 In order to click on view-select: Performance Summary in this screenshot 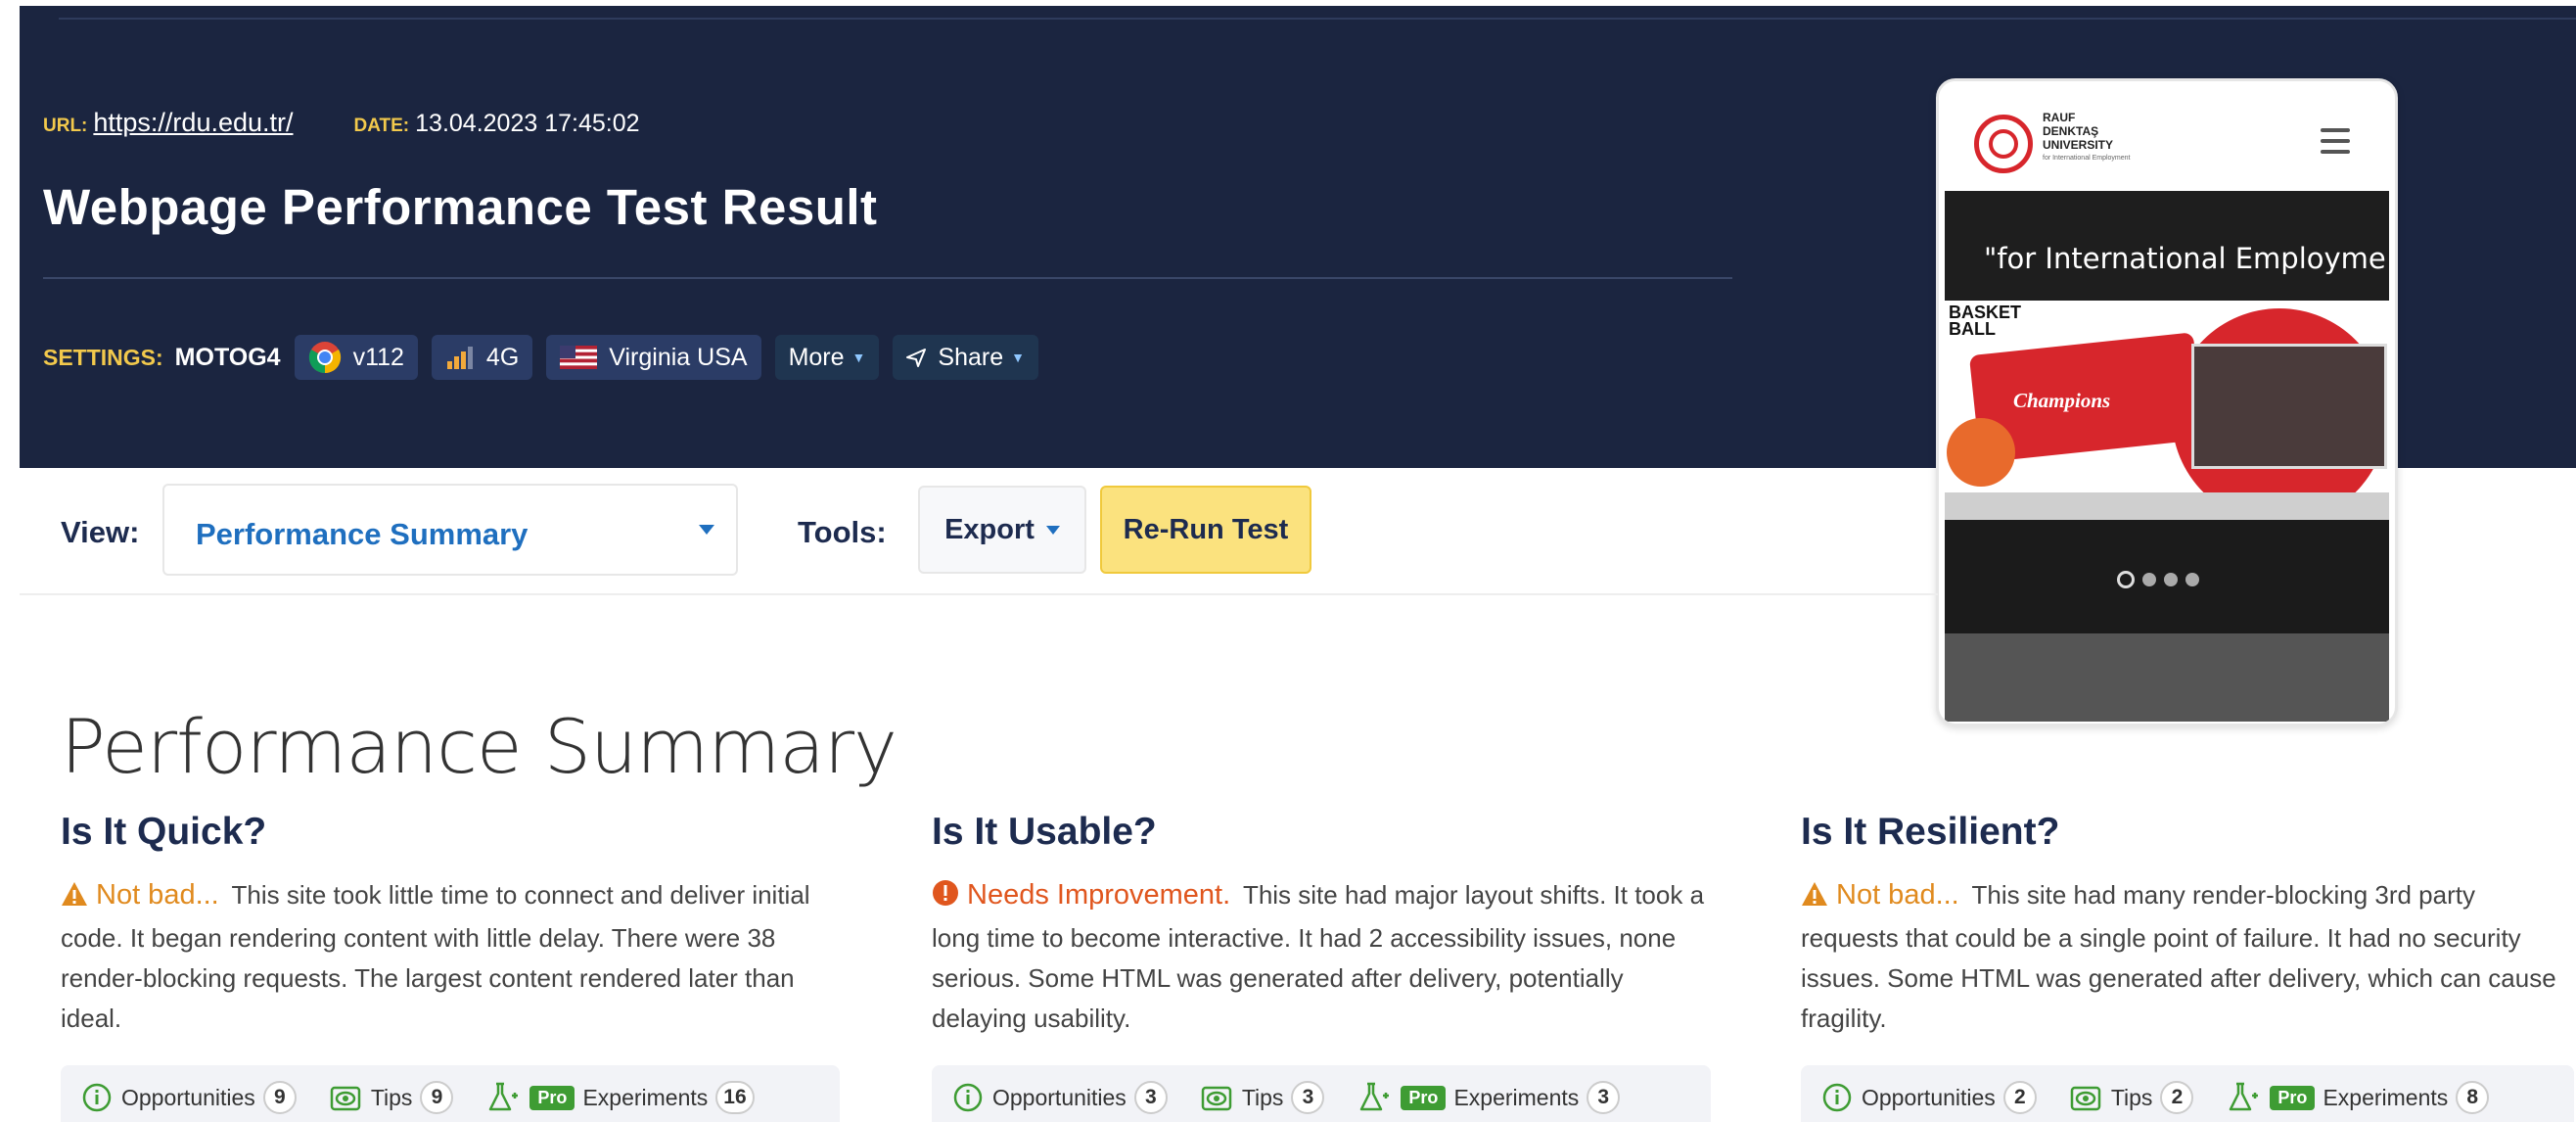, I will do `click(450, 530)`.